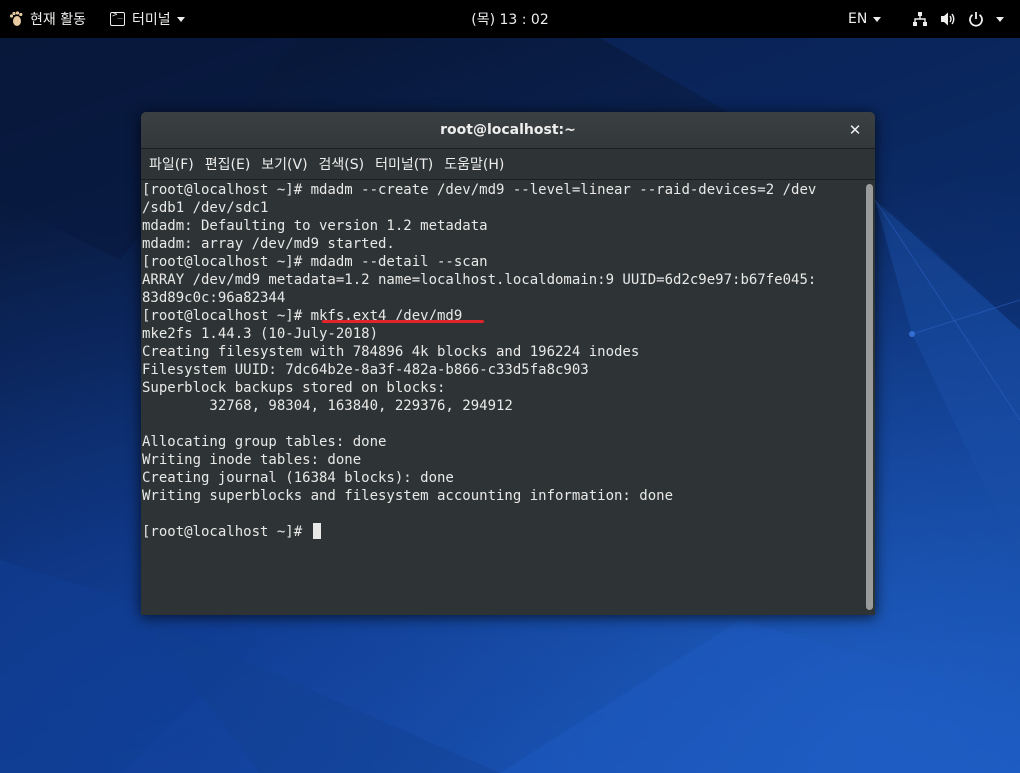 The width and height of the screenshot is (1020, 773). I want to click on activities-button: 현재 활동, so click(47, 19).